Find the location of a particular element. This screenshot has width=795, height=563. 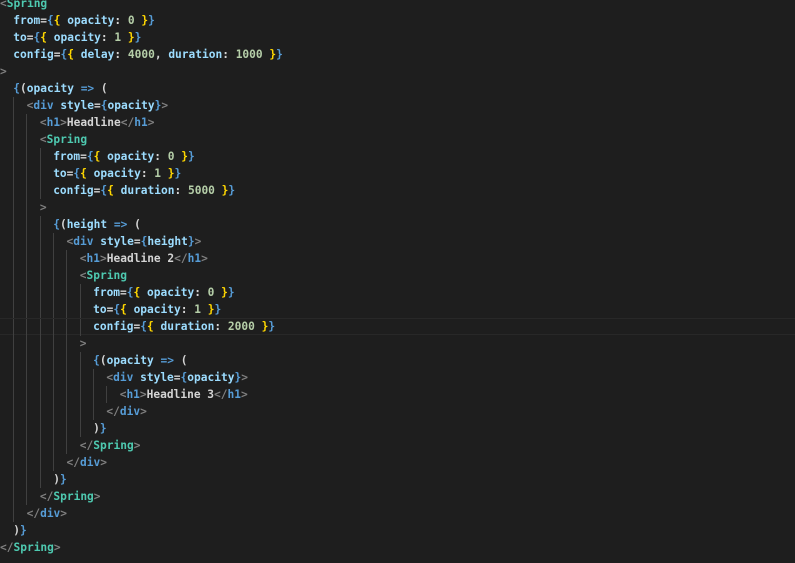

code-text: config={{ duration: 5000 }} is located at coordinates (144, 190).